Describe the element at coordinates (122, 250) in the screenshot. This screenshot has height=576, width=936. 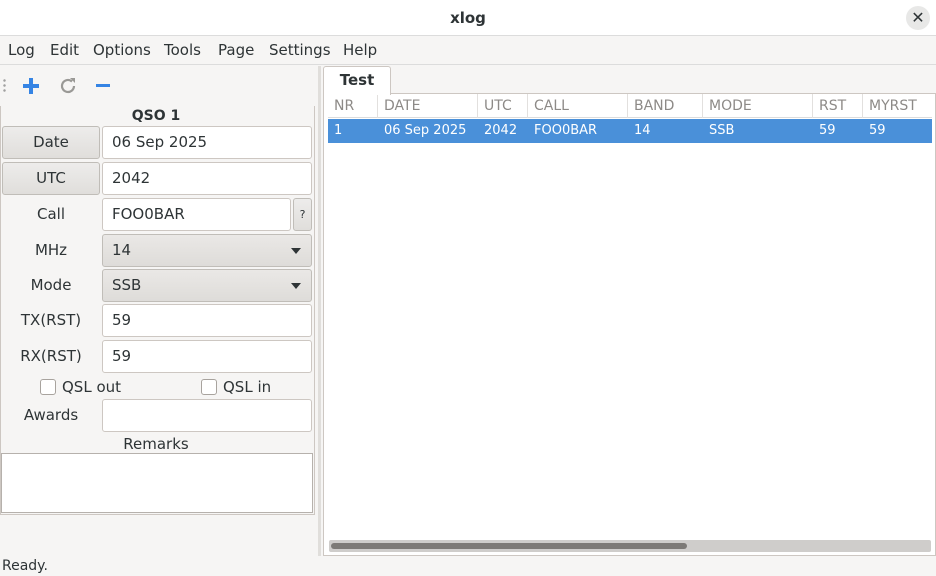
I see `mhz-value: 14` at that location.